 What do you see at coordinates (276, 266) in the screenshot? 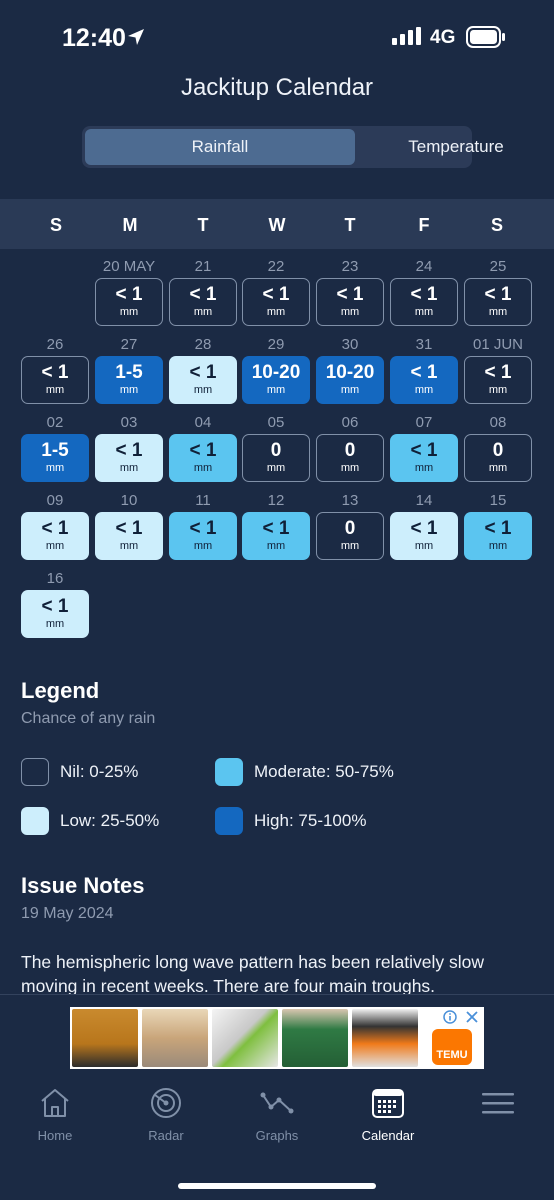
I see `day-date-label: 22` at bounding box center [276, 266].